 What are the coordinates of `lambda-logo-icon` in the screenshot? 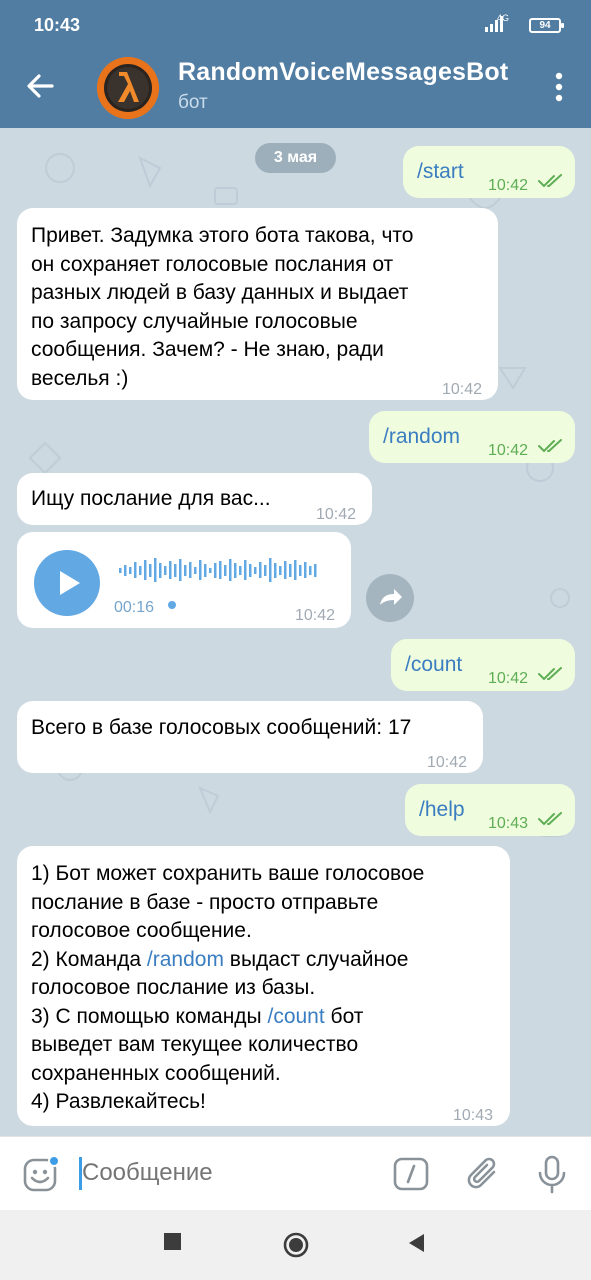 It's located at (128, 88).